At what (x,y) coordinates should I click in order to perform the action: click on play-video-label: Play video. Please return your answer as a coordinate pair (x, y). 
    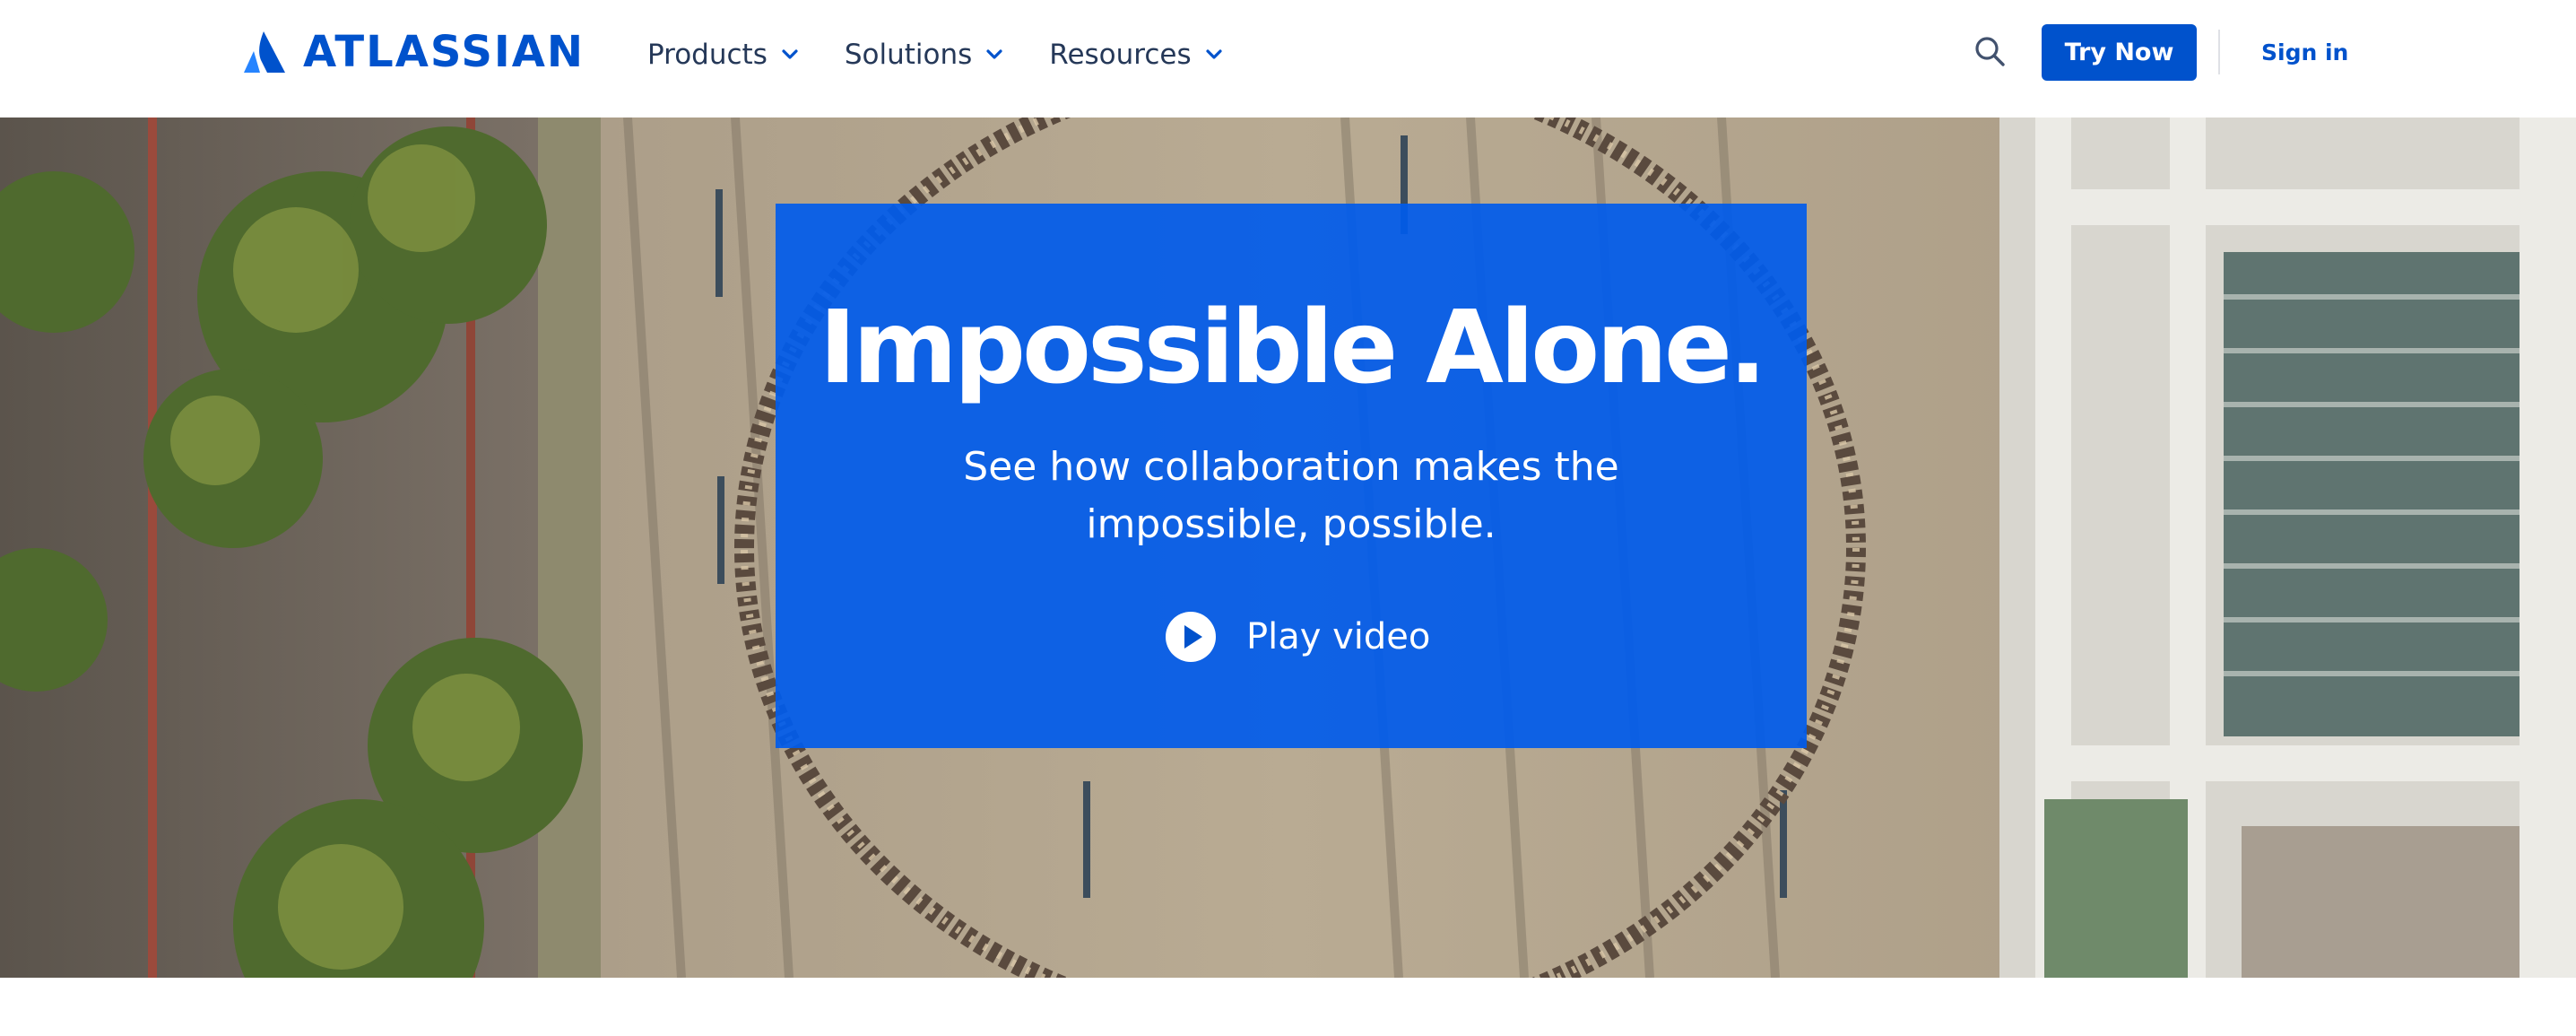
    Looking at the image, I should click on (1338, 637).